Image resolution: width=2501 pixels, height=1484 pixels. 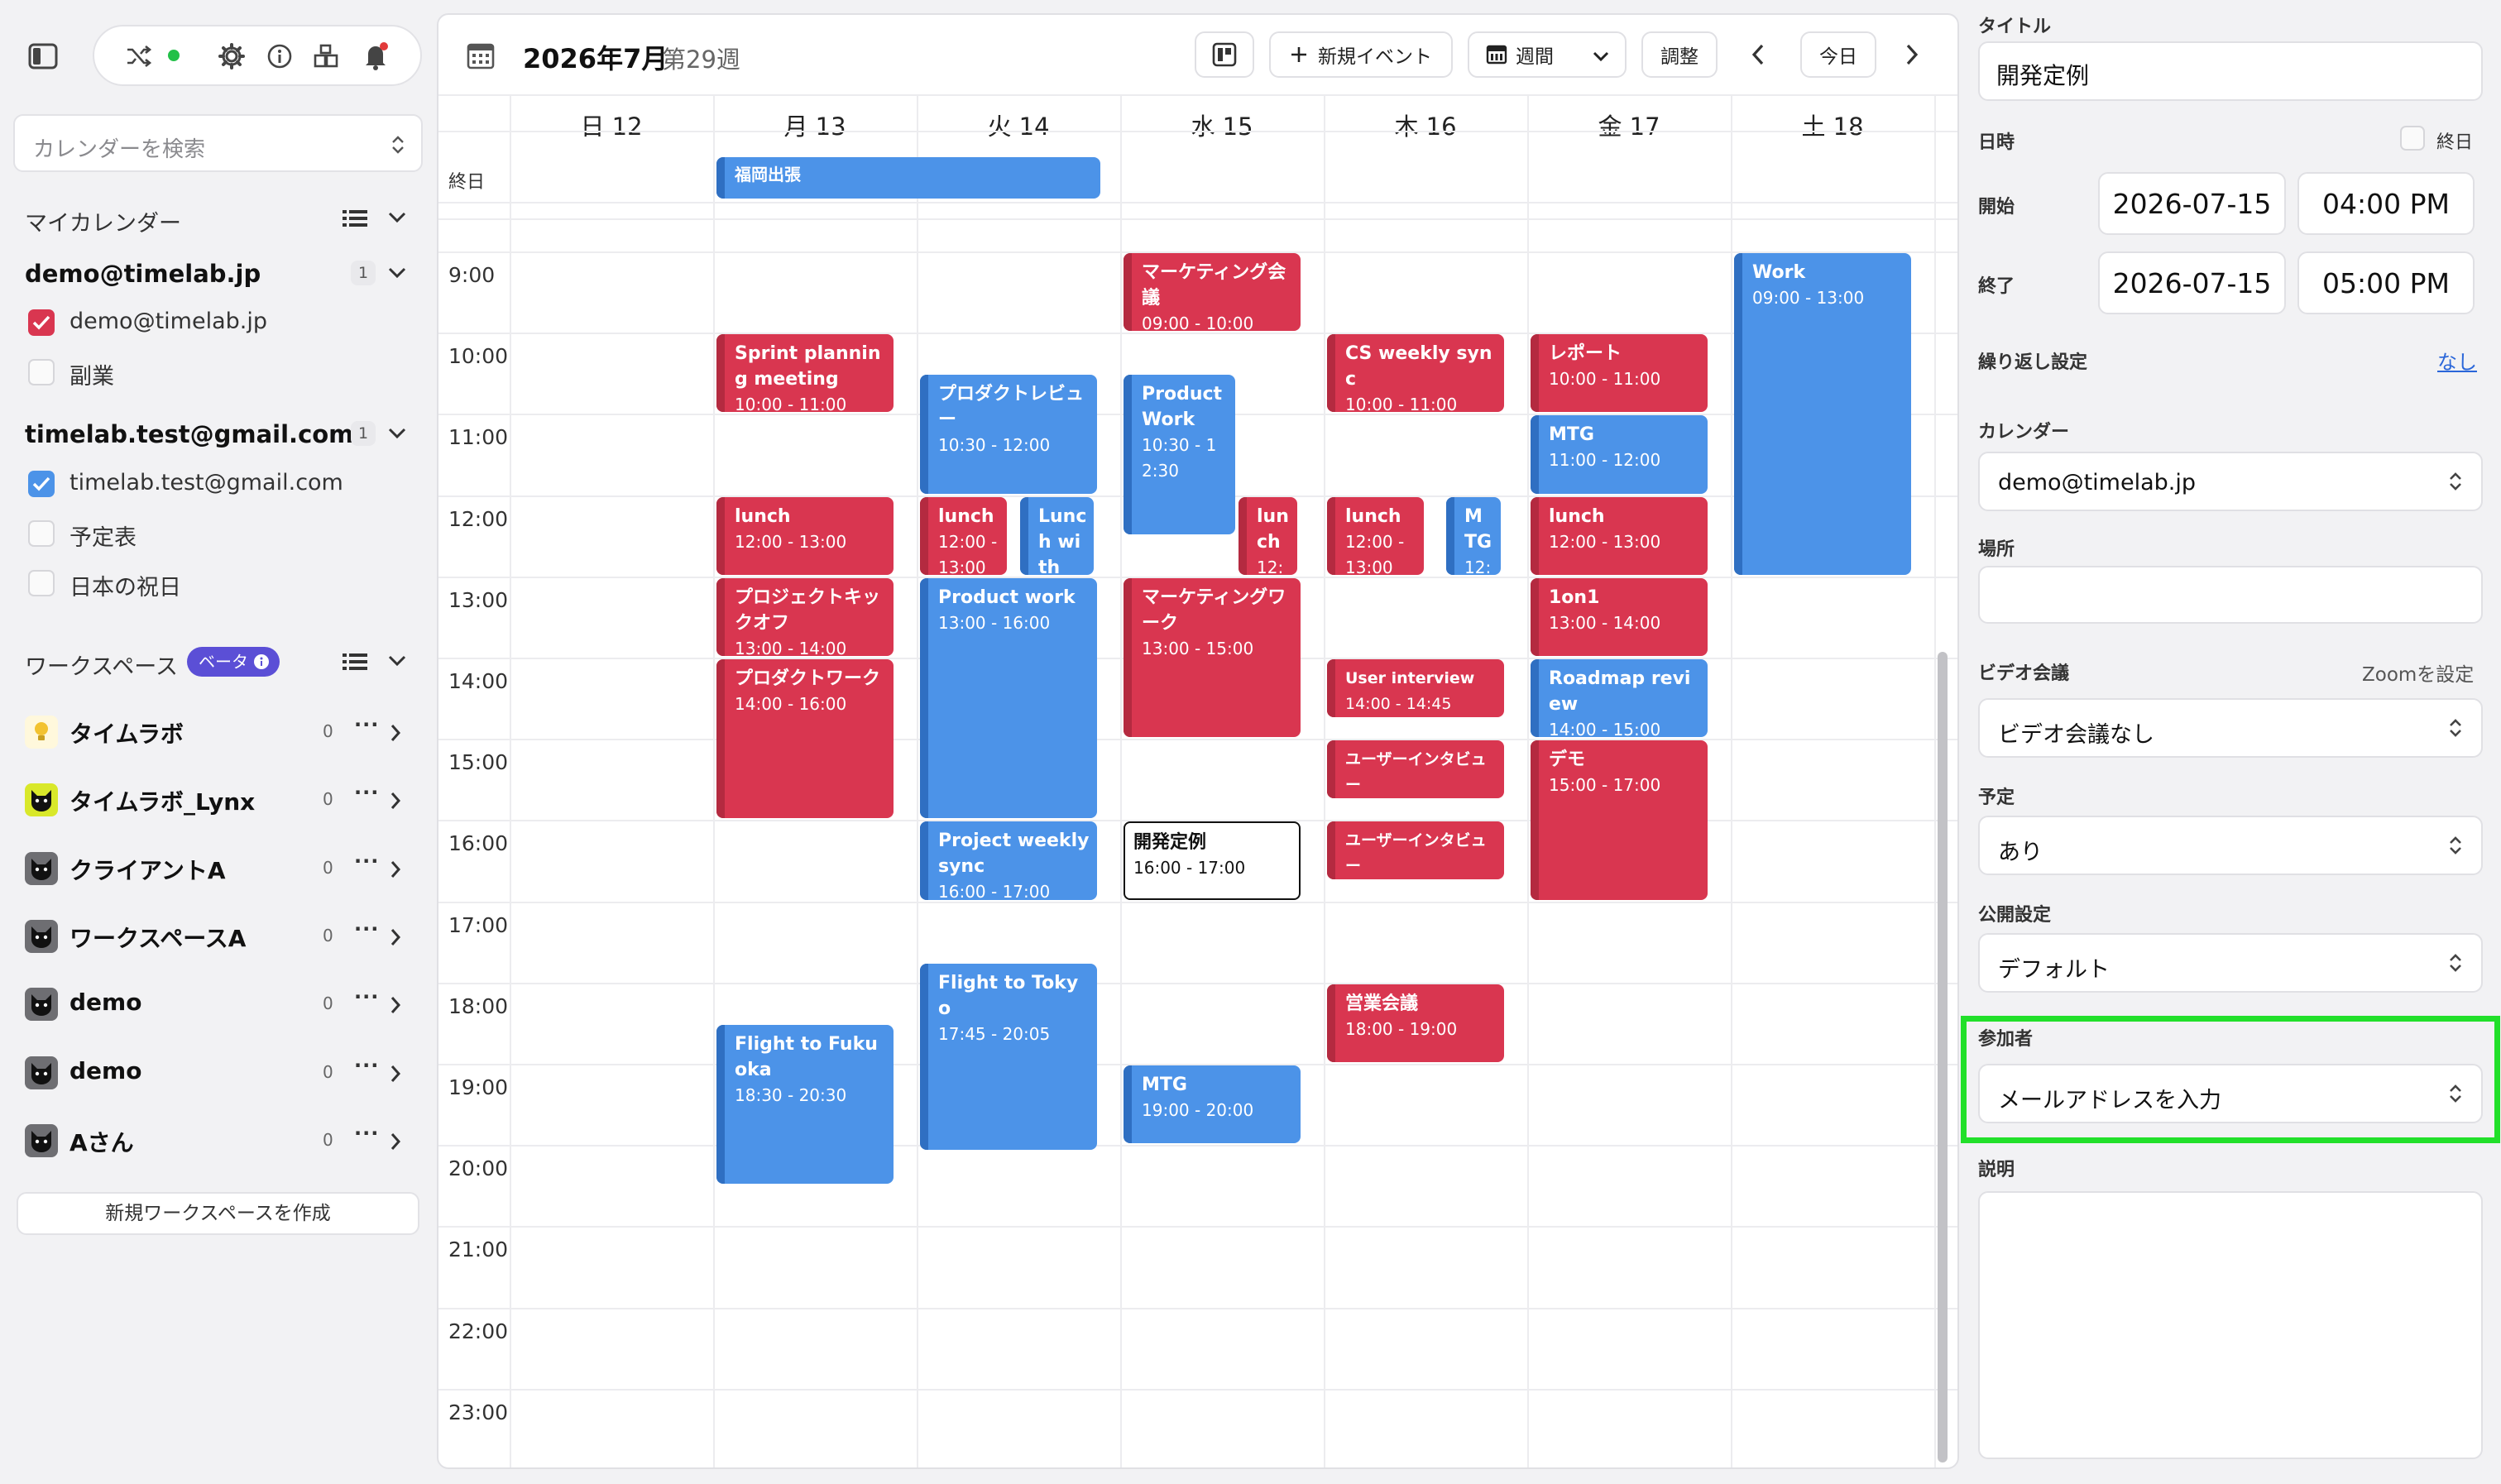 I want to click on day-header: 金 17, so click(x=1629, y=125).